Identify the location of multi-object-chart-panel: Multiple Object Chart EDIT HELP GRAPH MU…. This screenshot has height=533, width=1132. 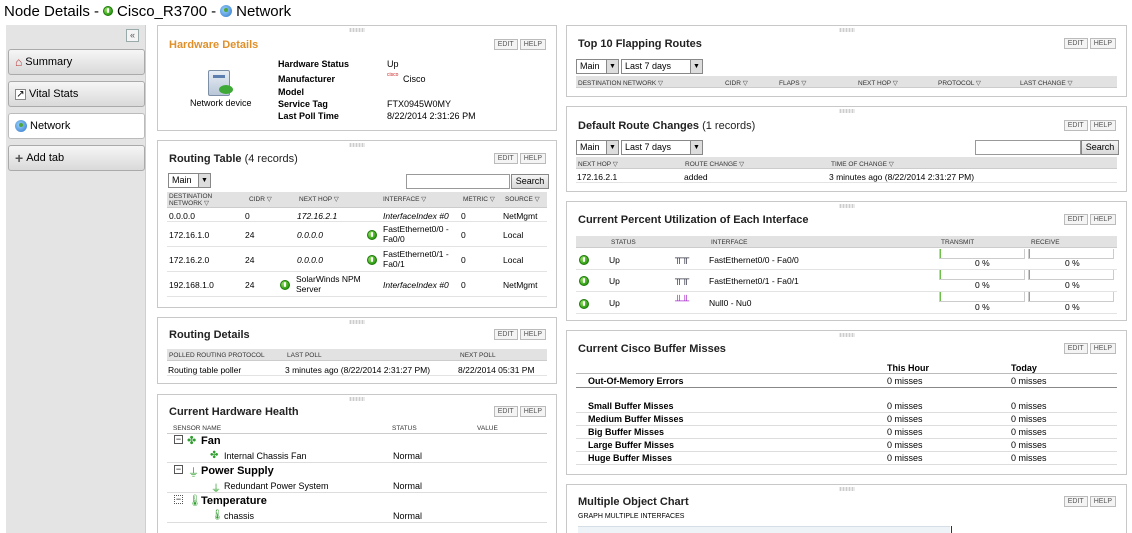
(846, 508).